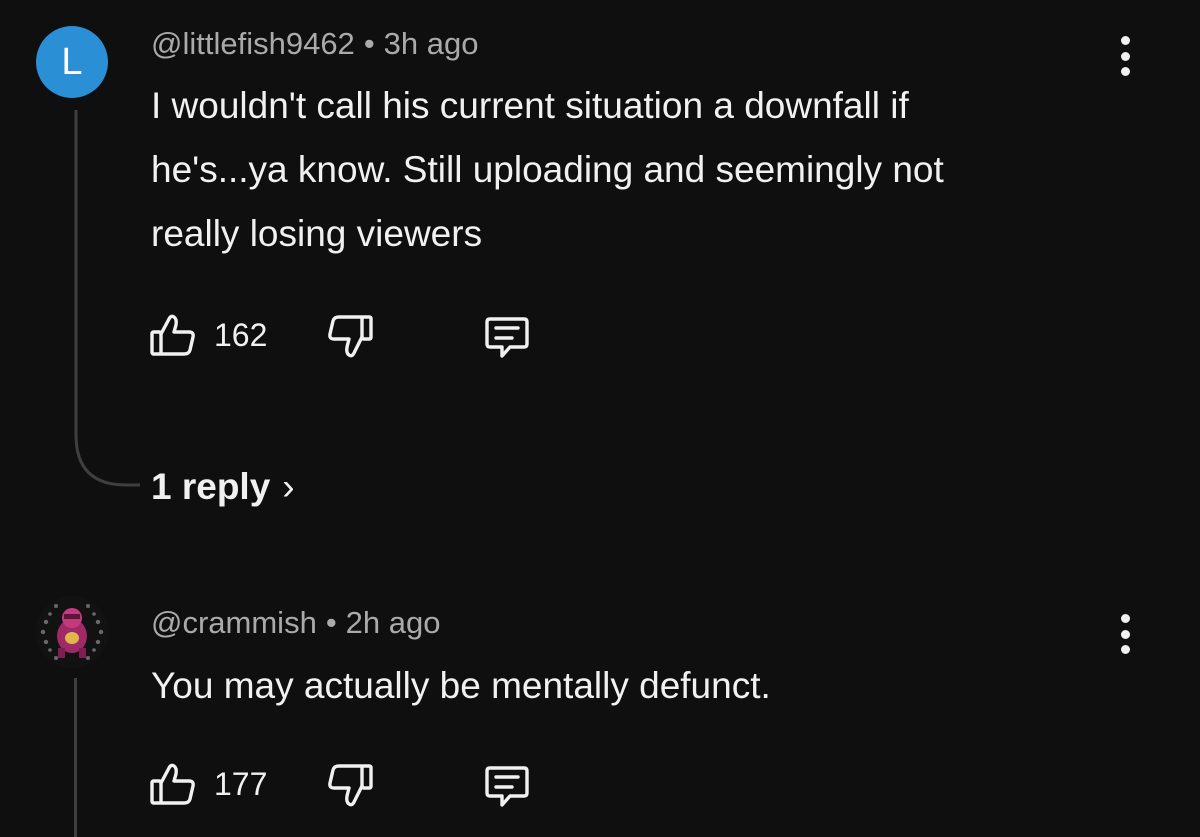  What do you see at coordinates (211, 486) in the screenshot?
I see `replies-label: 1 reply` at bounding box center [211, 486].